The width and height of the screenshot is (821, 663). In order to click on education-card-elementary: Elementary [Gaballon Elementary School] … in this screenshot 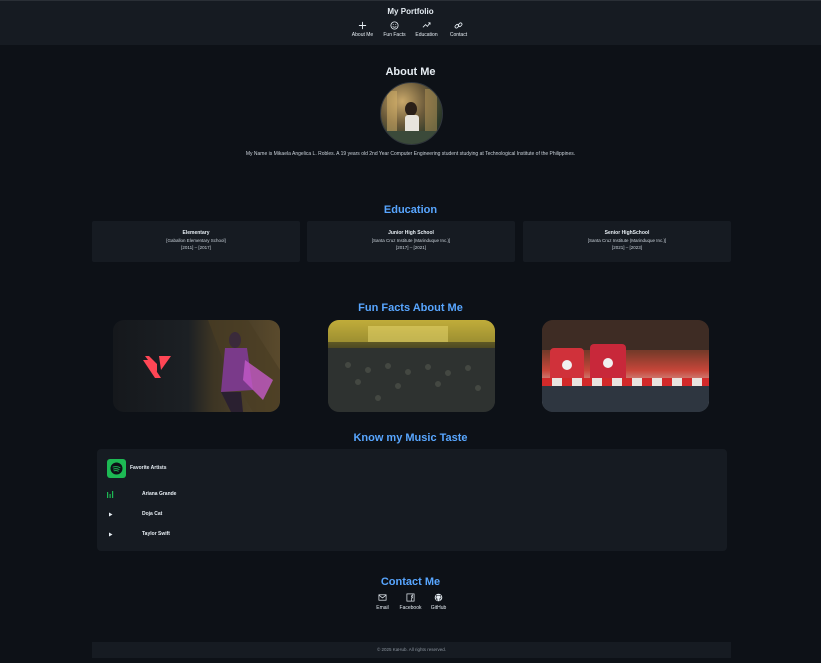, I will do `click(196, 241)`.